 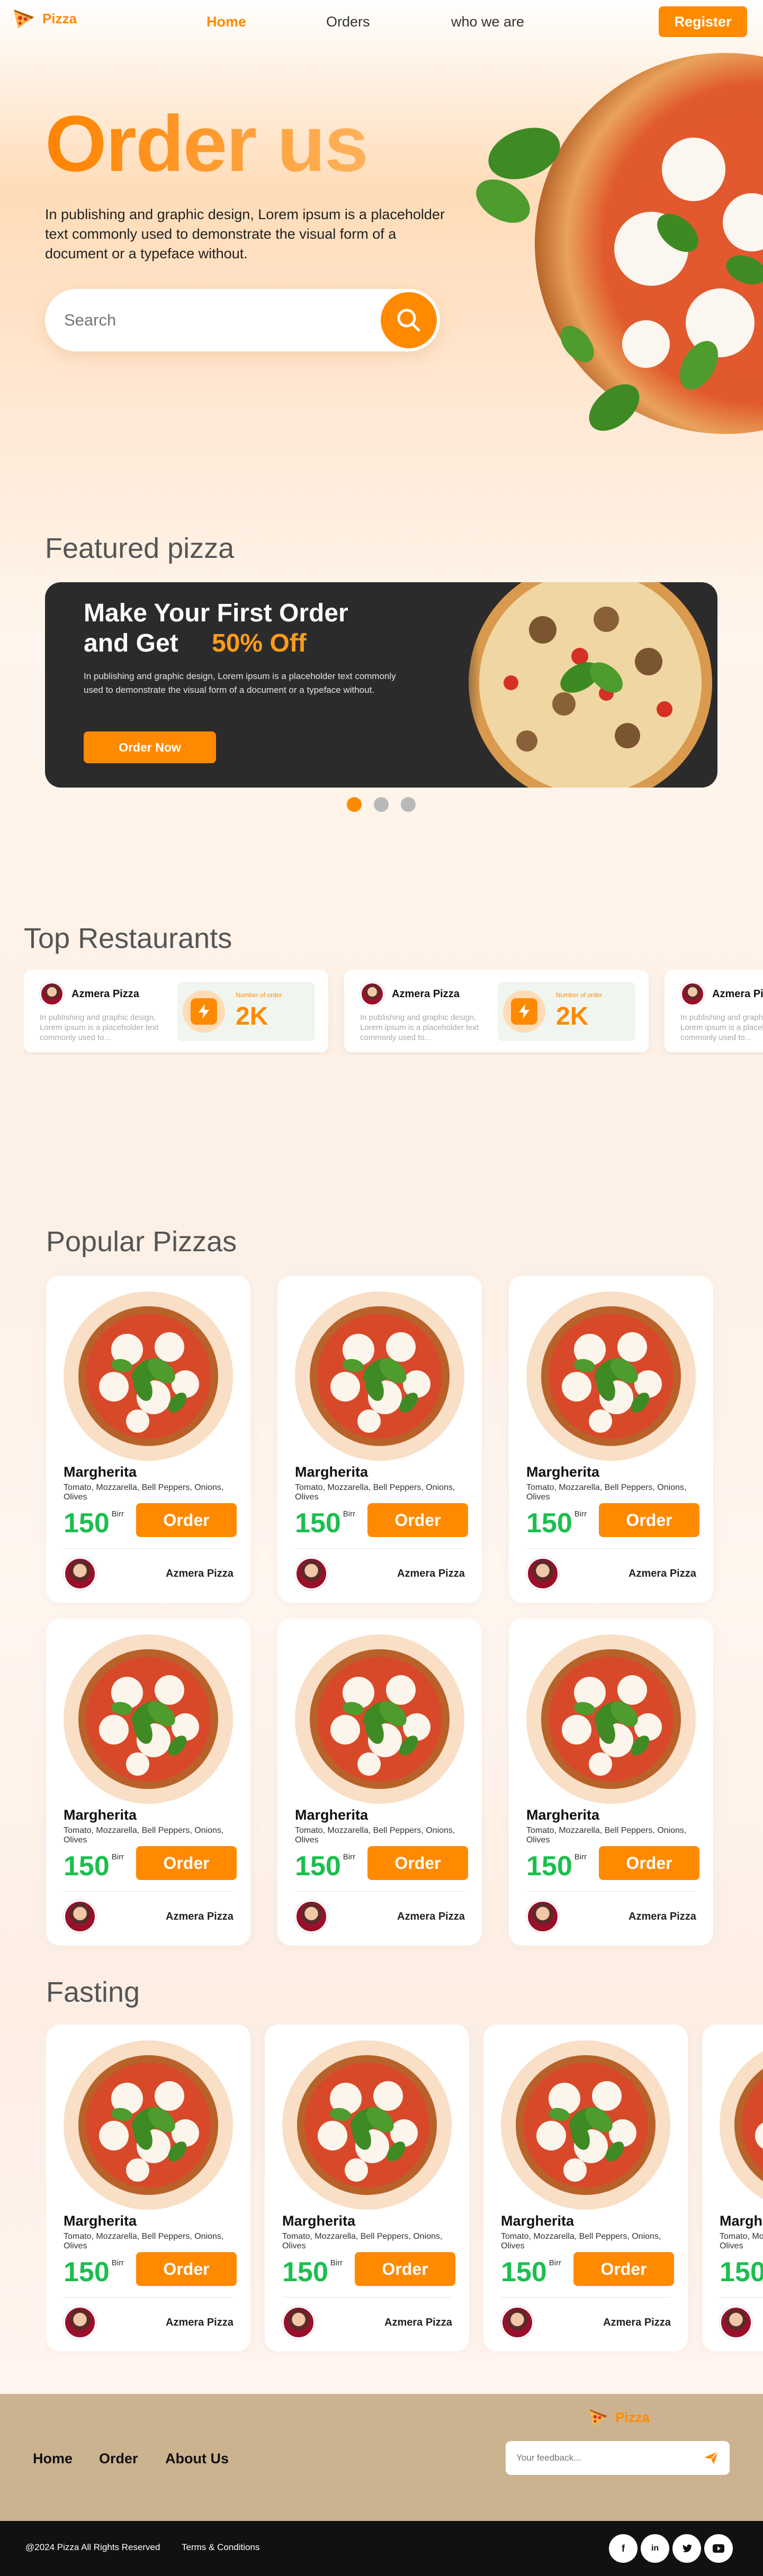 I want to click on restaurant-avatar, so click(x=693, y=994).